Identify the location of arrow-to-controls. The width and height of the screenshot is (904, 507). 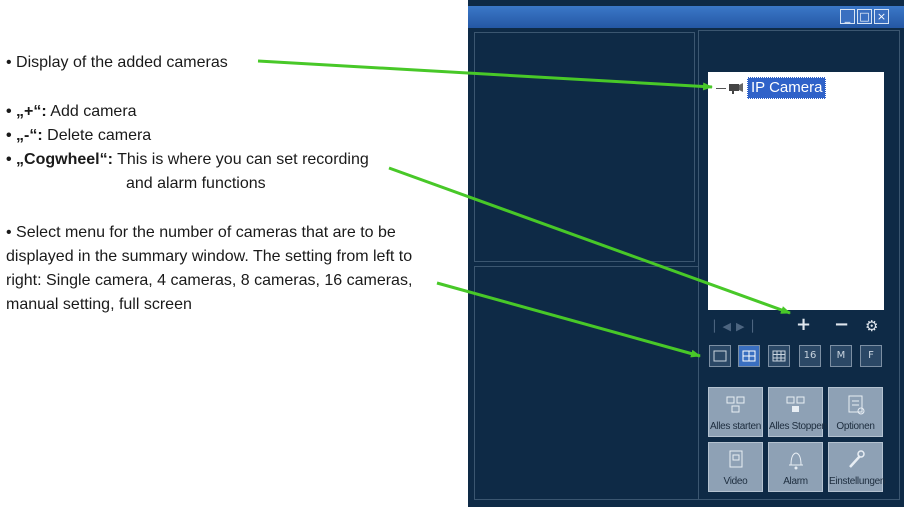
(589, 240).